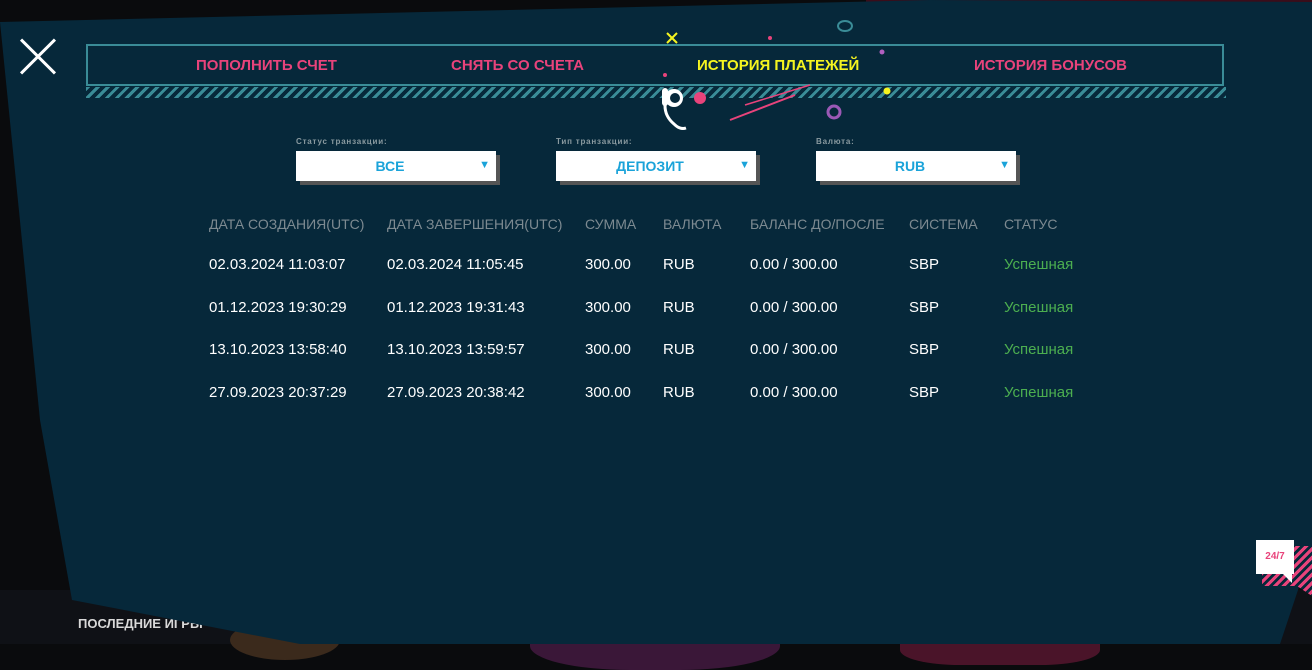 This screenshot has width=1312, height=670. I want to click on astronaut-icon, so click(674, 109).